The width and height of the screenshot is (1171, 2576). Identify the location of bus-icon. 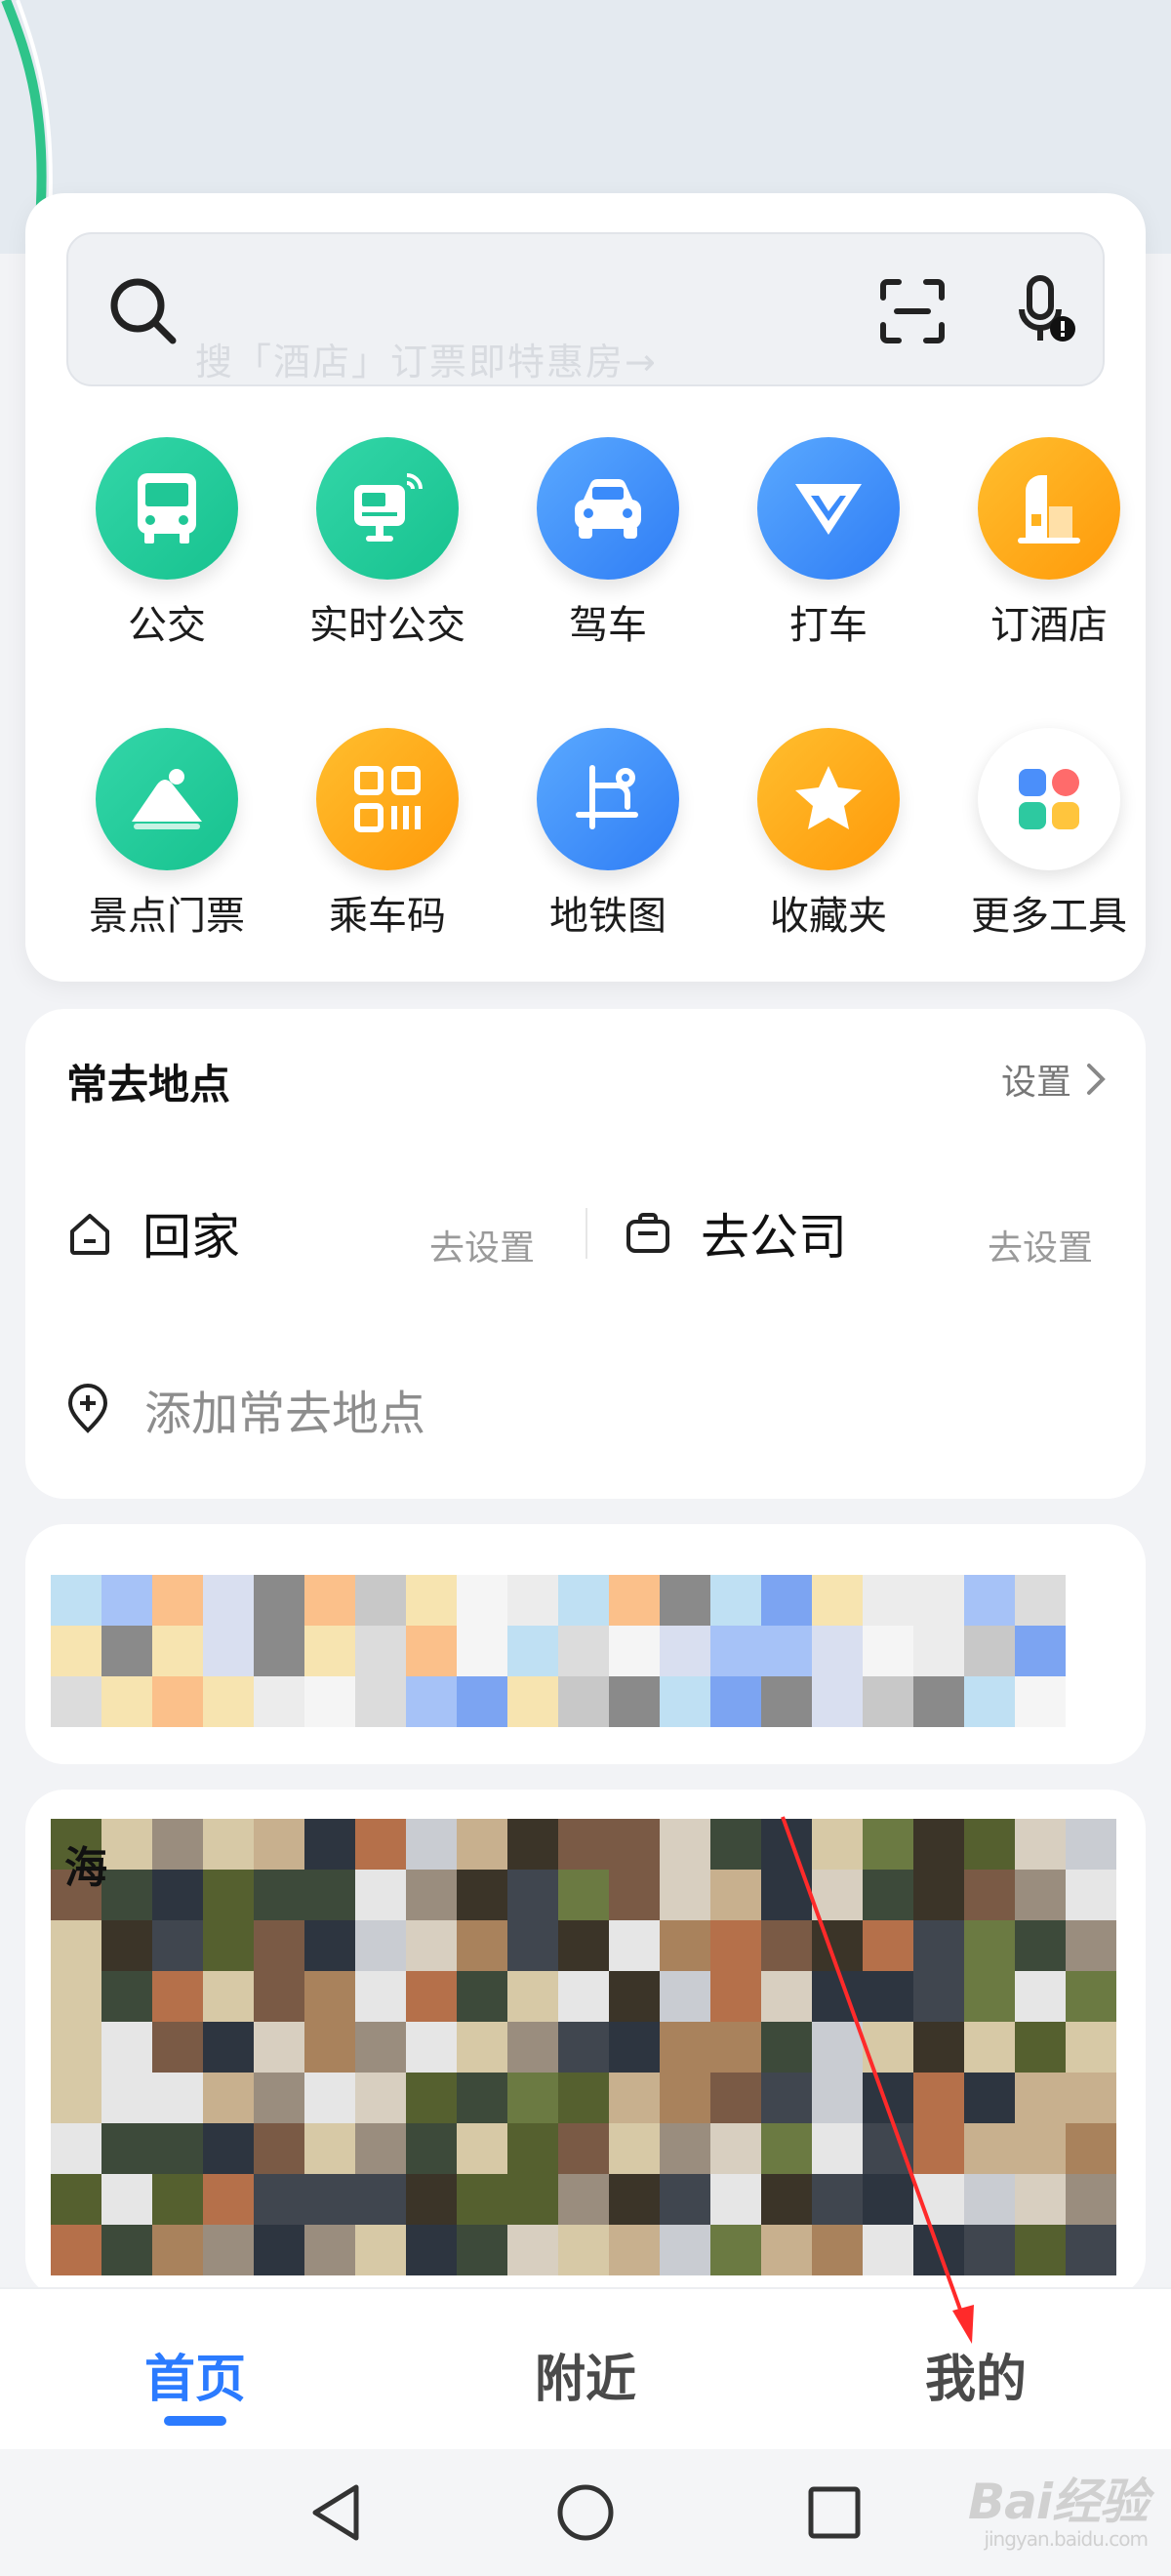
(167, 508).